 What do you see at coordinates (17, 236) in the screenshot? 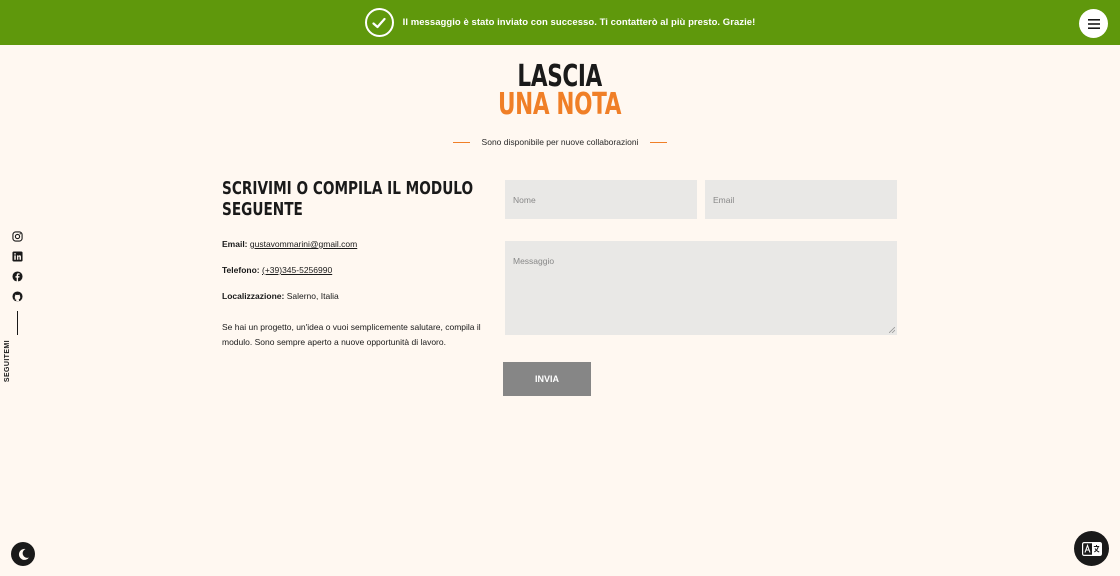
I see `instagram-icon` at bounding box center [17, 236].